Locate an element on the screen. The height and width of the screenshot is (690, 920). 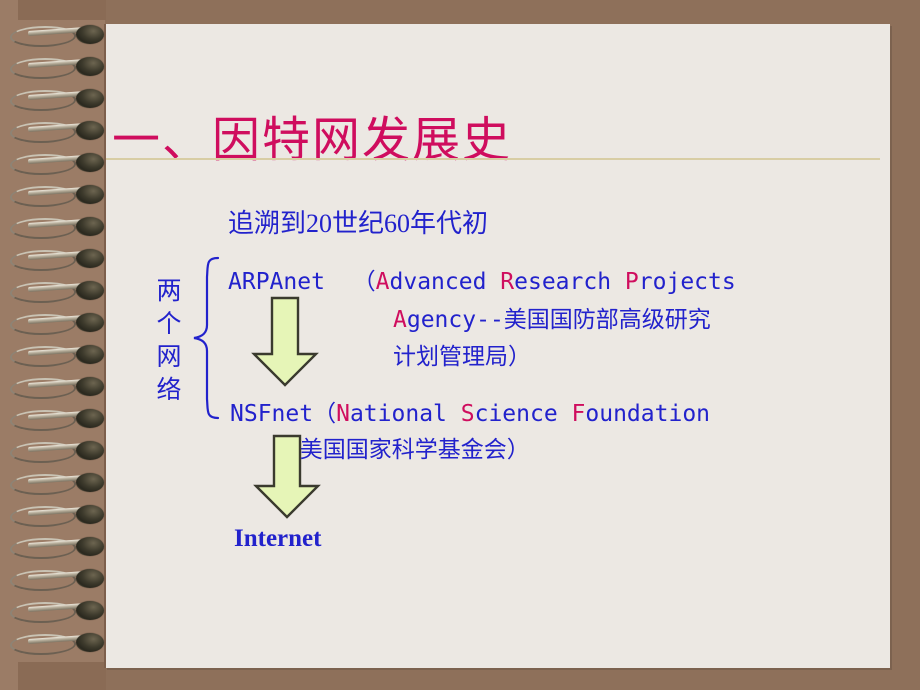
expansion-text: ational is located at coordinates (405, 414).